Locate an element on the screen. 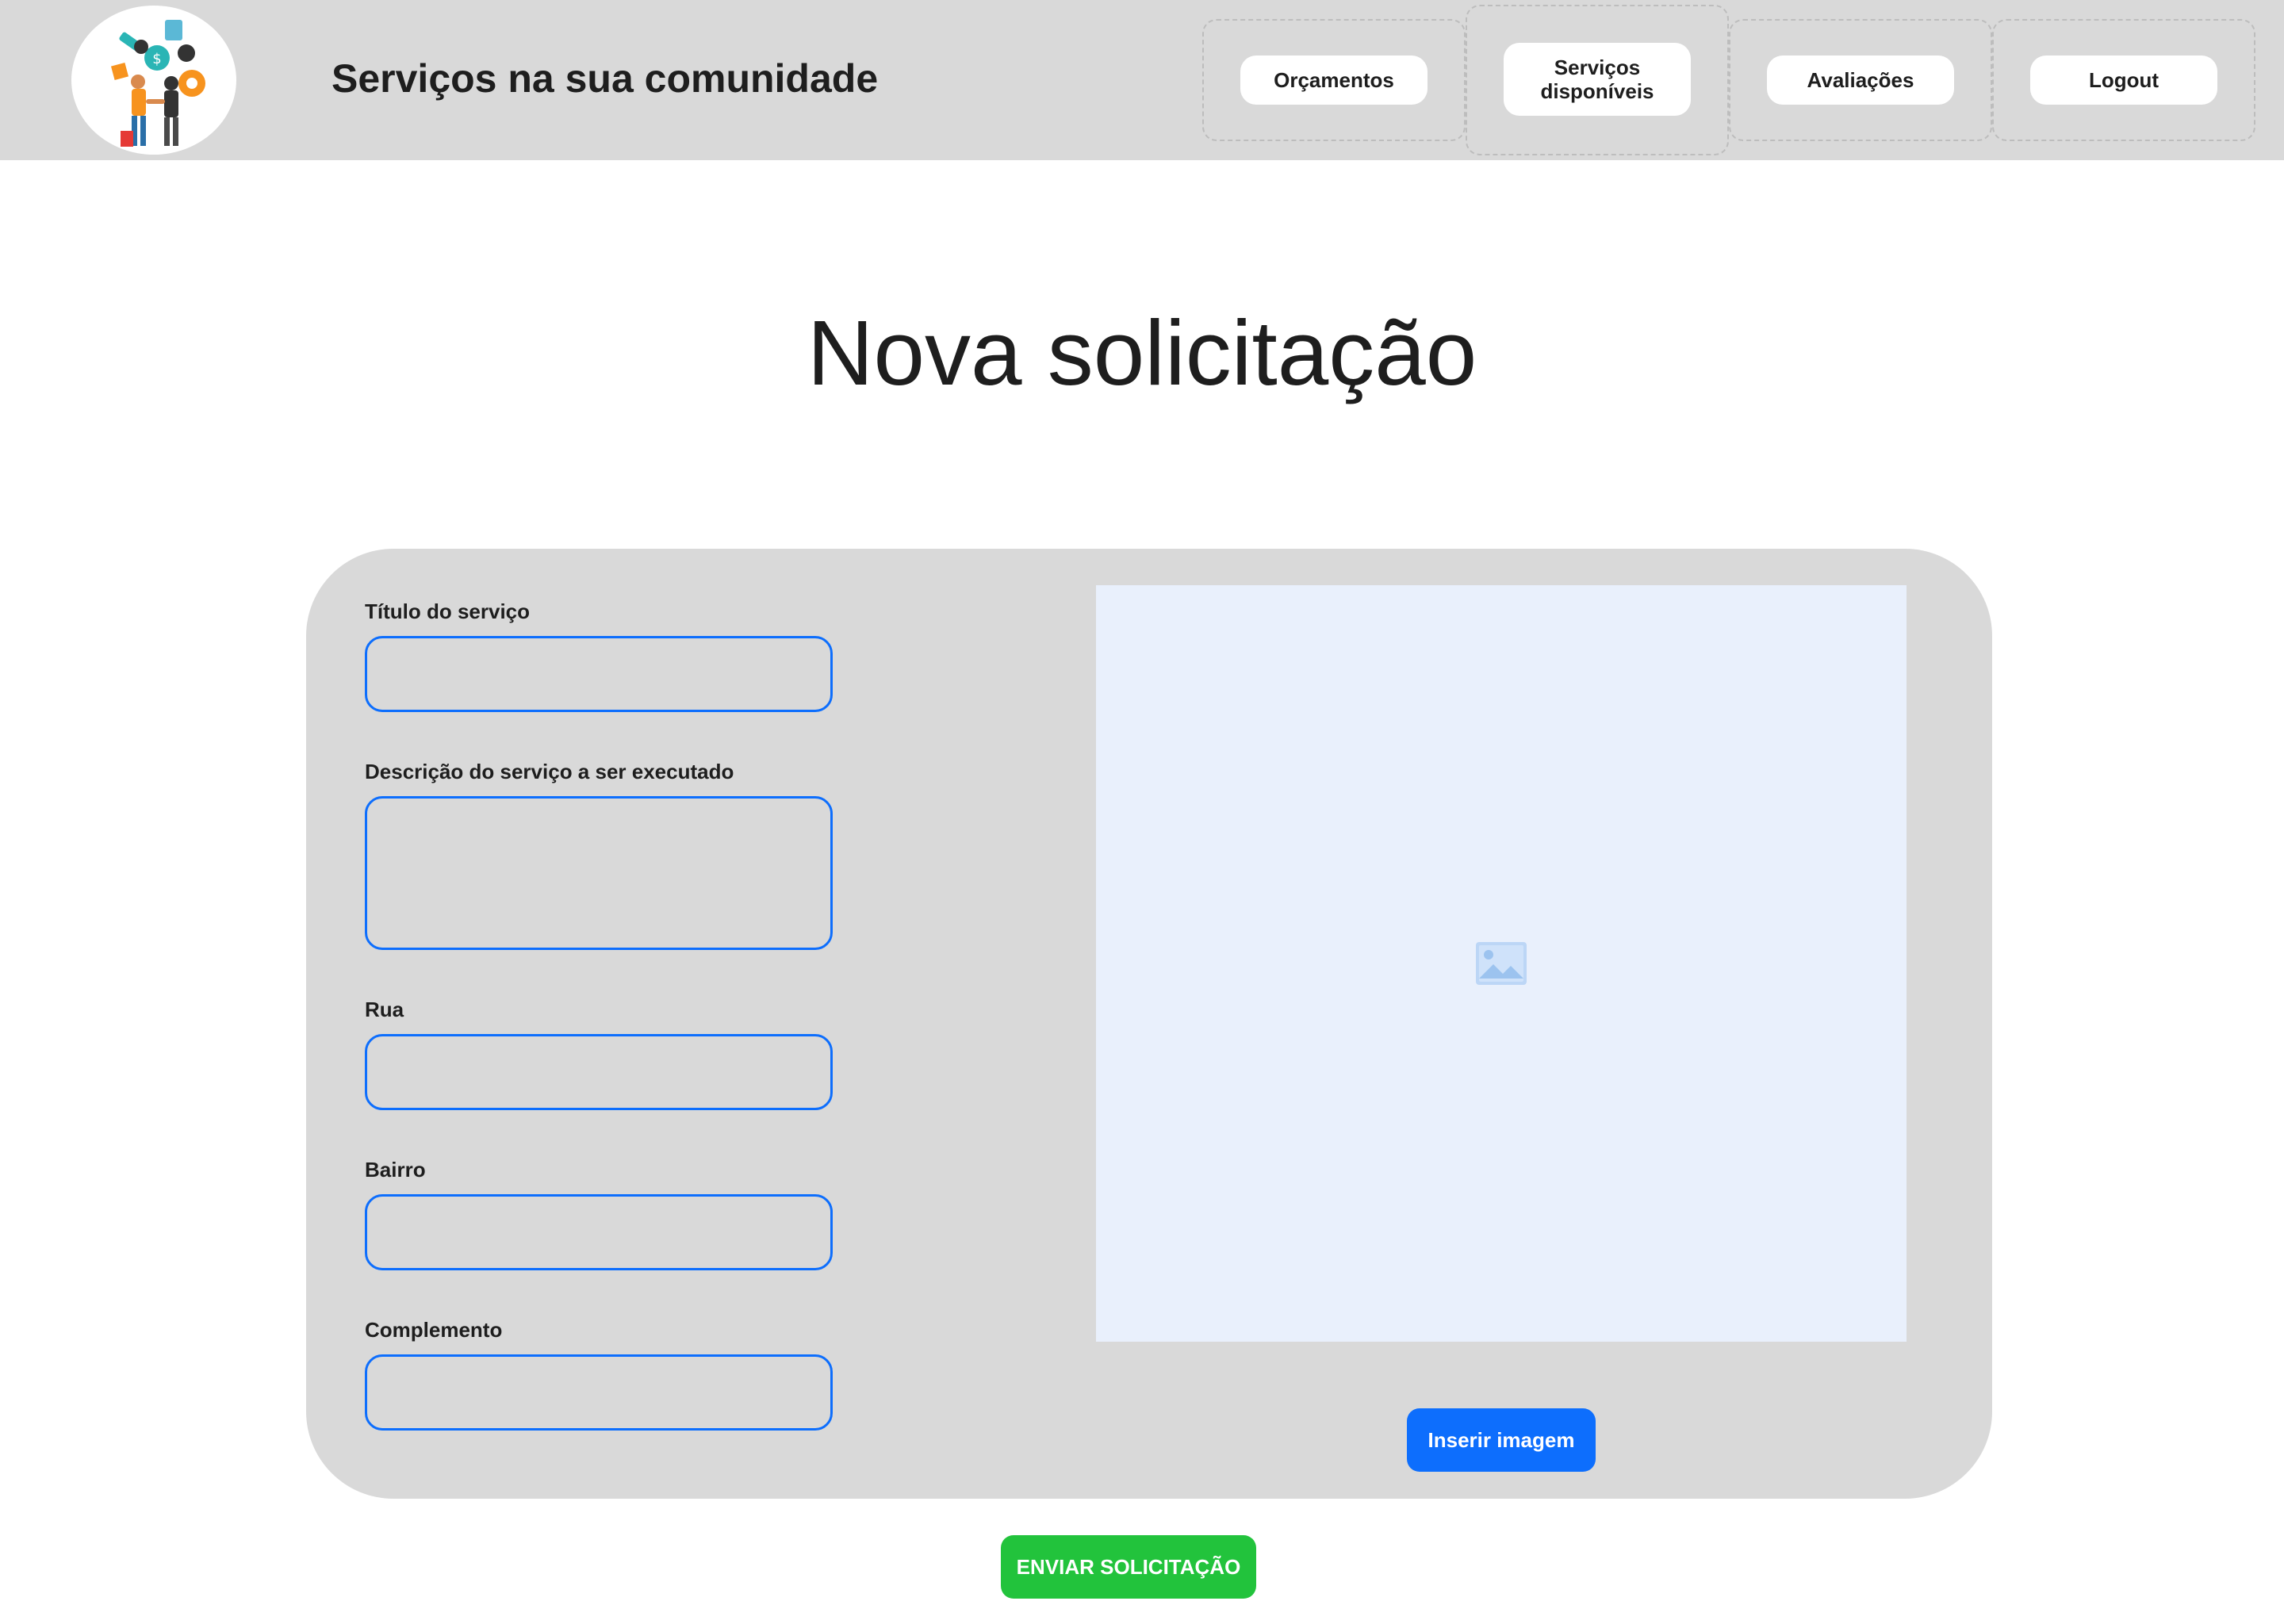 The image size is (2284, 1624). nav-button-avaliacoes: Avaliações is located at coordinates (1860, 80).